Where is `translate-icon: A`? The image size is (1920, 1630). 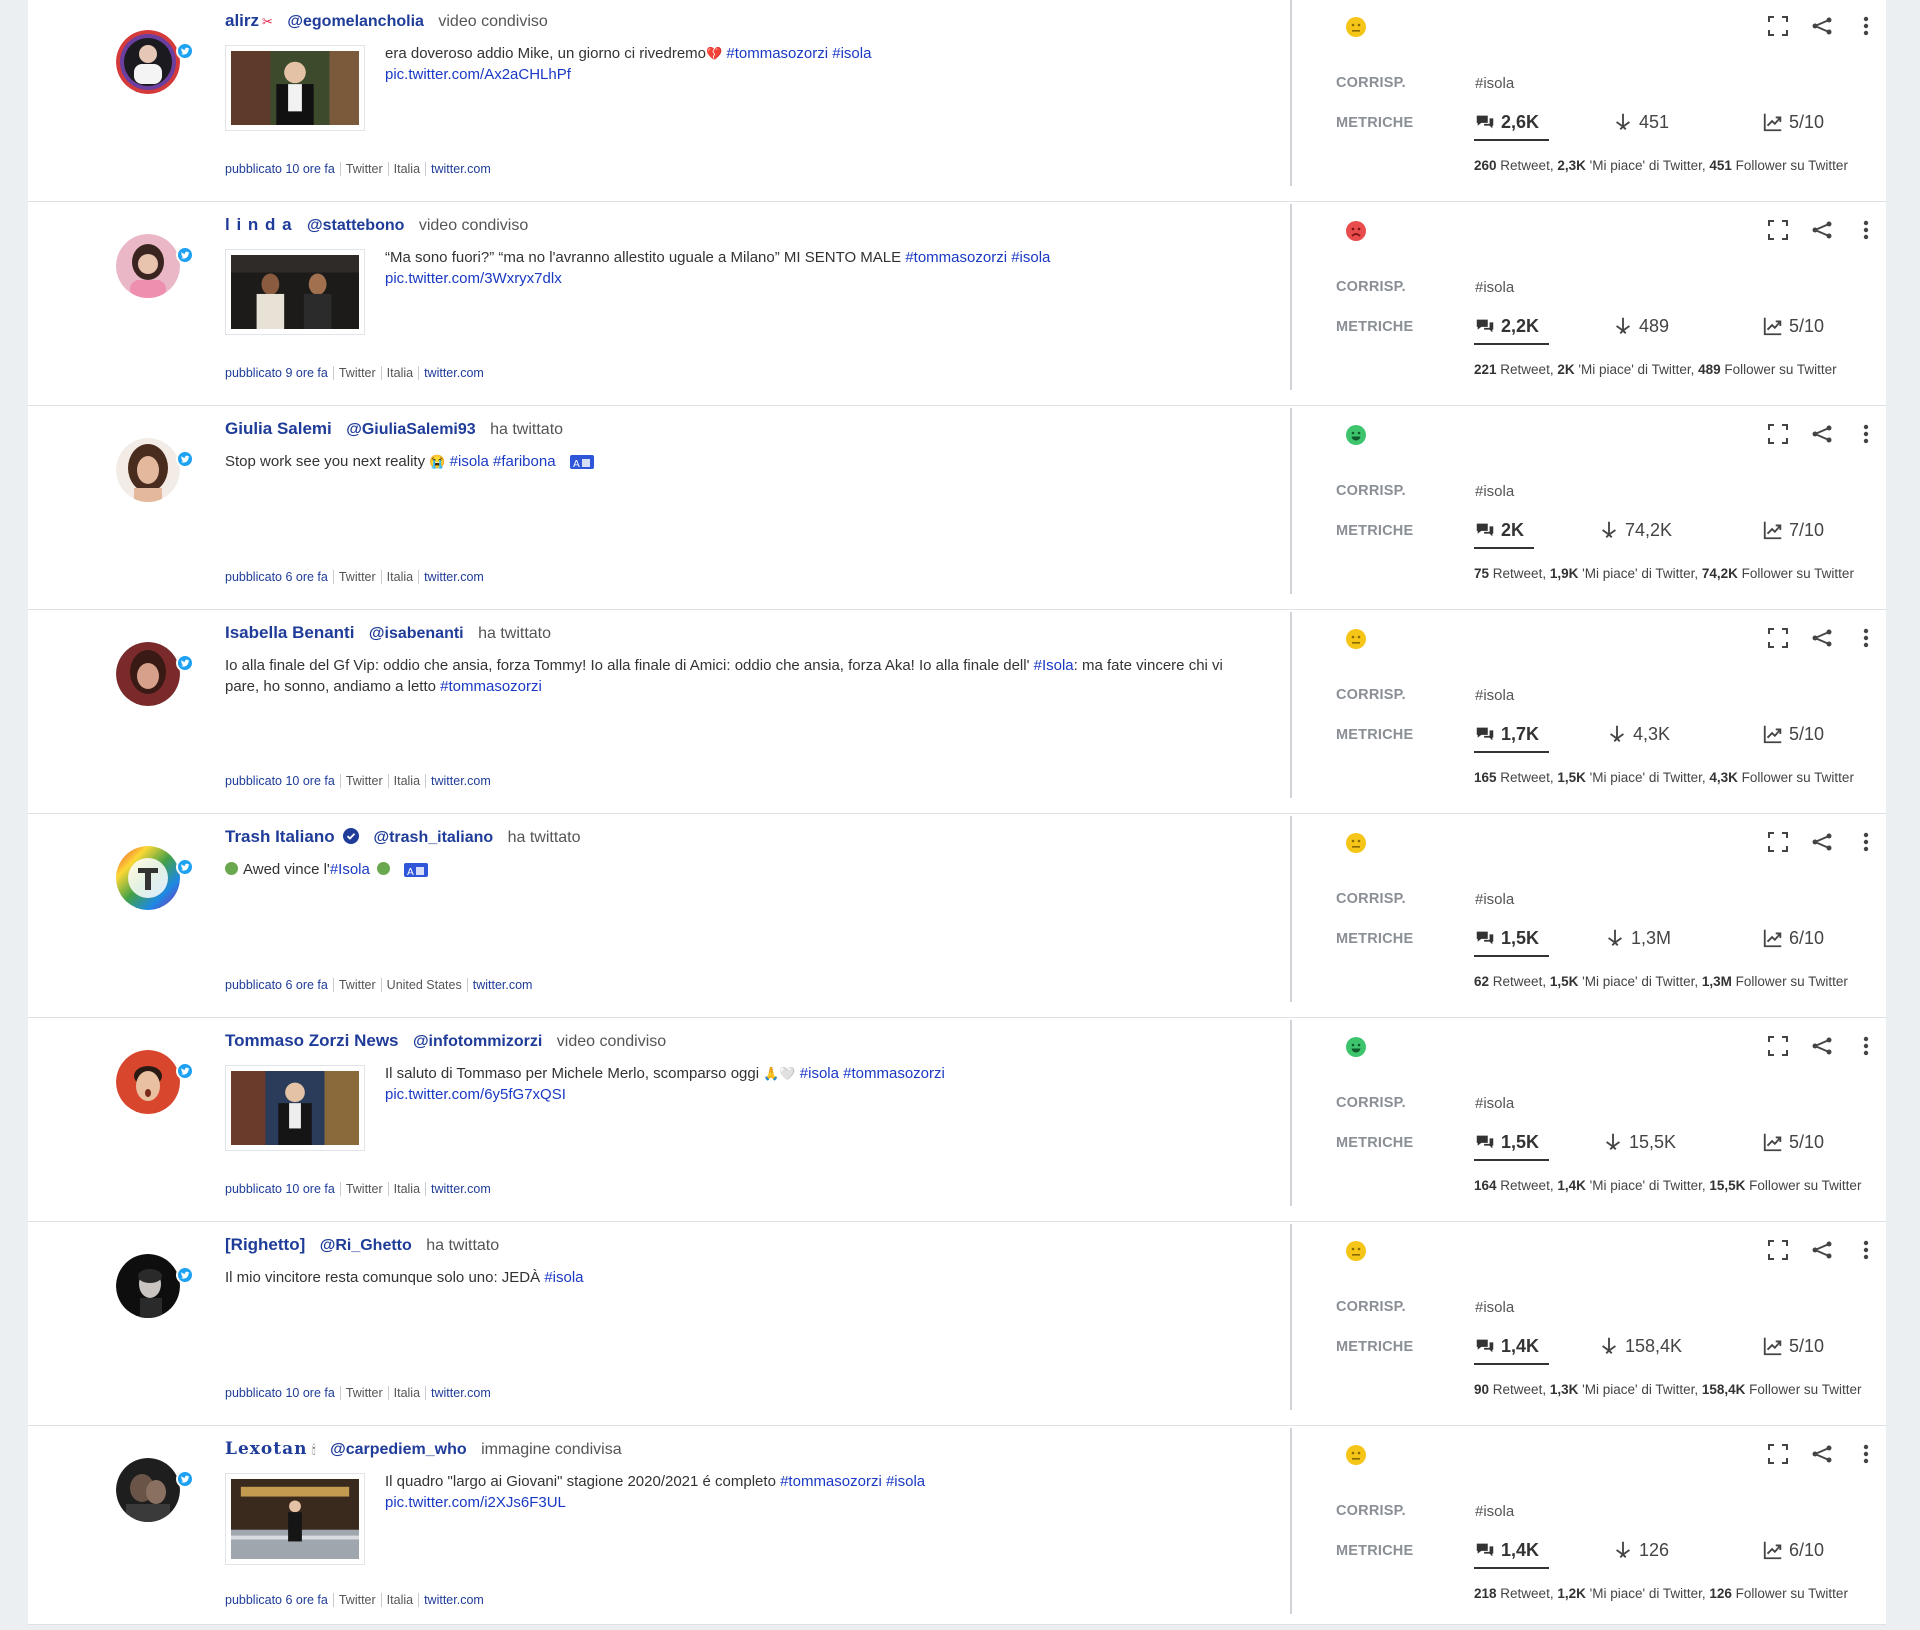
translate-icon: A is located at coordinates (416, 870).